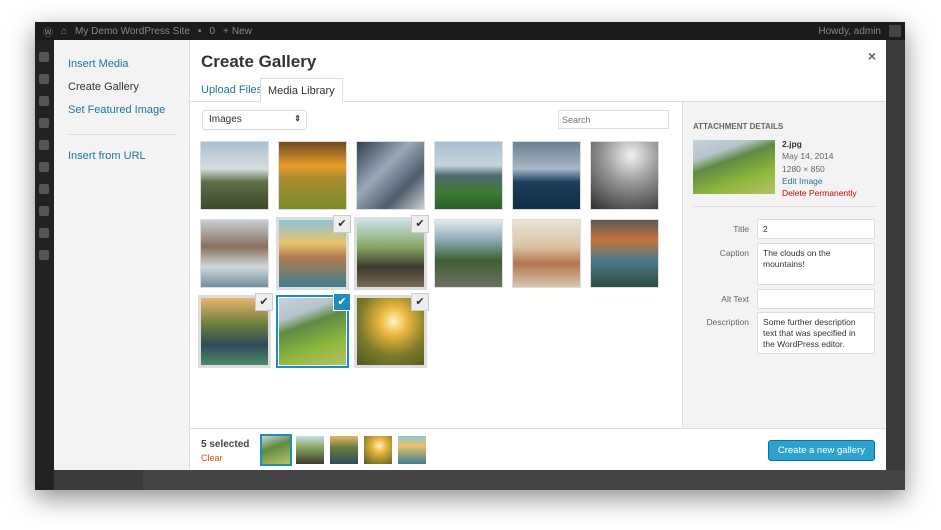 This screenshot has width=941, height=530. What do you see at coordinates (132, 31) in the screenshot?
I see `site-name-link: My Demo WordPress Site` at bounding box center [132, 31].